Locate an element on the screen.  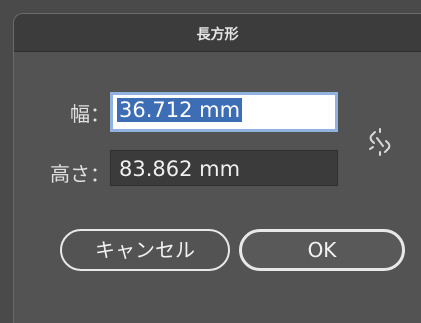
height-label: 高さ： is located at coordinates (80, 174).